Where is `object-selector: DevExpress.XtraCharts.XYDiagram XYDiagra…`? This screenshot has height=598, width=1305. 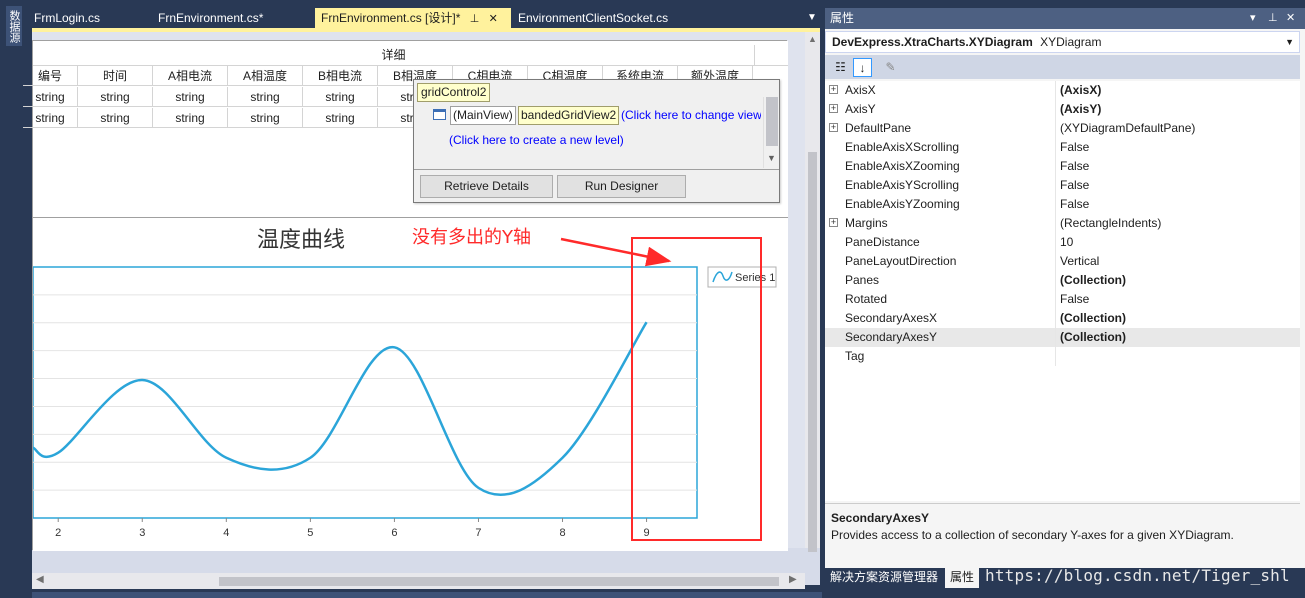 object-selector: DevExpress.XtraCharts.XYDiagram XYDiagra… is located at coordinates (1062, 42).